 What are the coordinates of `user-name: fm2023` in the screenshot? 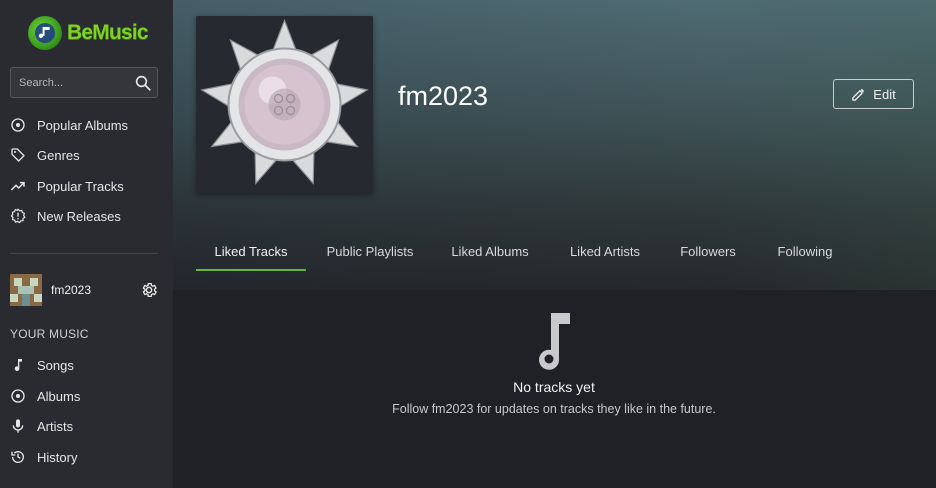 It's located at (71, 290).